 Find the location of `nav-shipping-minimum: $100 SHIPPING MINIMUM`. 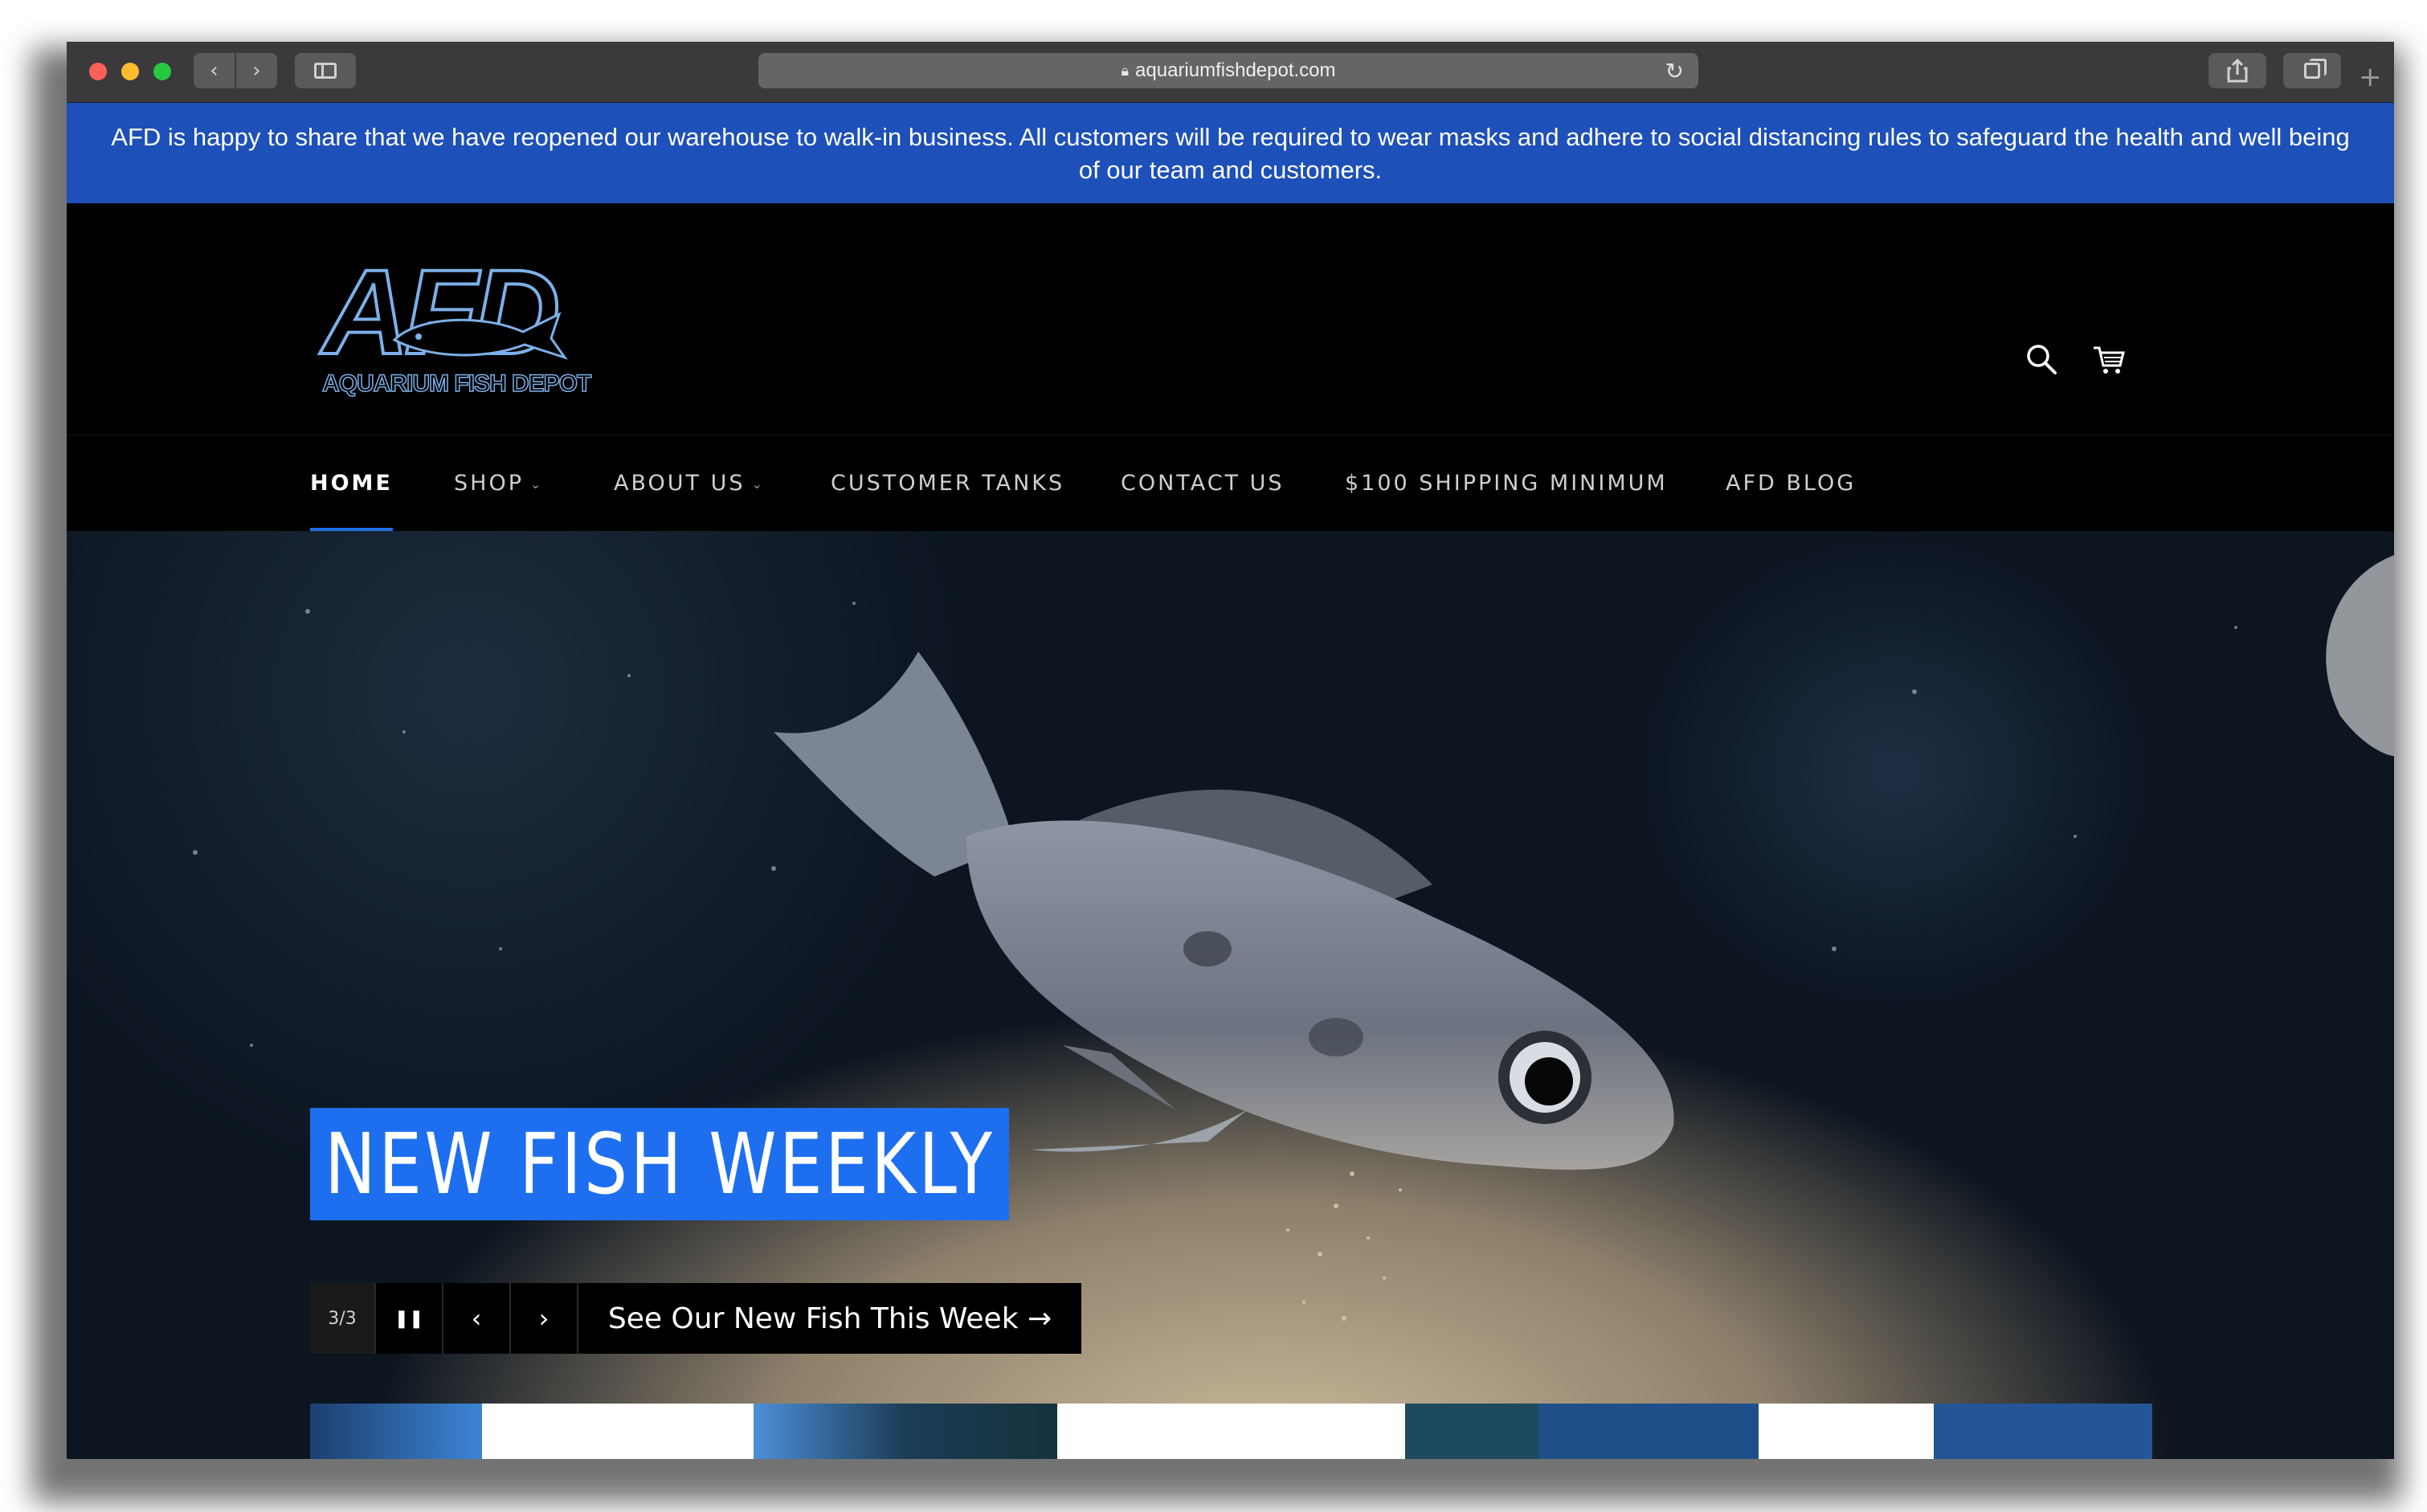

nav-shipping-minimum: $100 SHIPPING MINIMUM is located at coordinates (1506, 483).